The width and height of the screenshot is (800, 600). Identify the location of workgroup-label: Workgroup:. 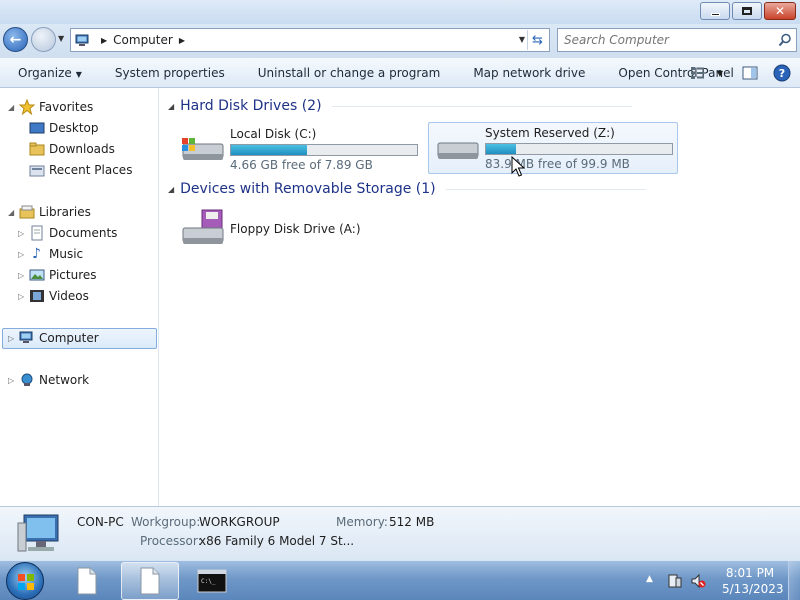
(166, 522).